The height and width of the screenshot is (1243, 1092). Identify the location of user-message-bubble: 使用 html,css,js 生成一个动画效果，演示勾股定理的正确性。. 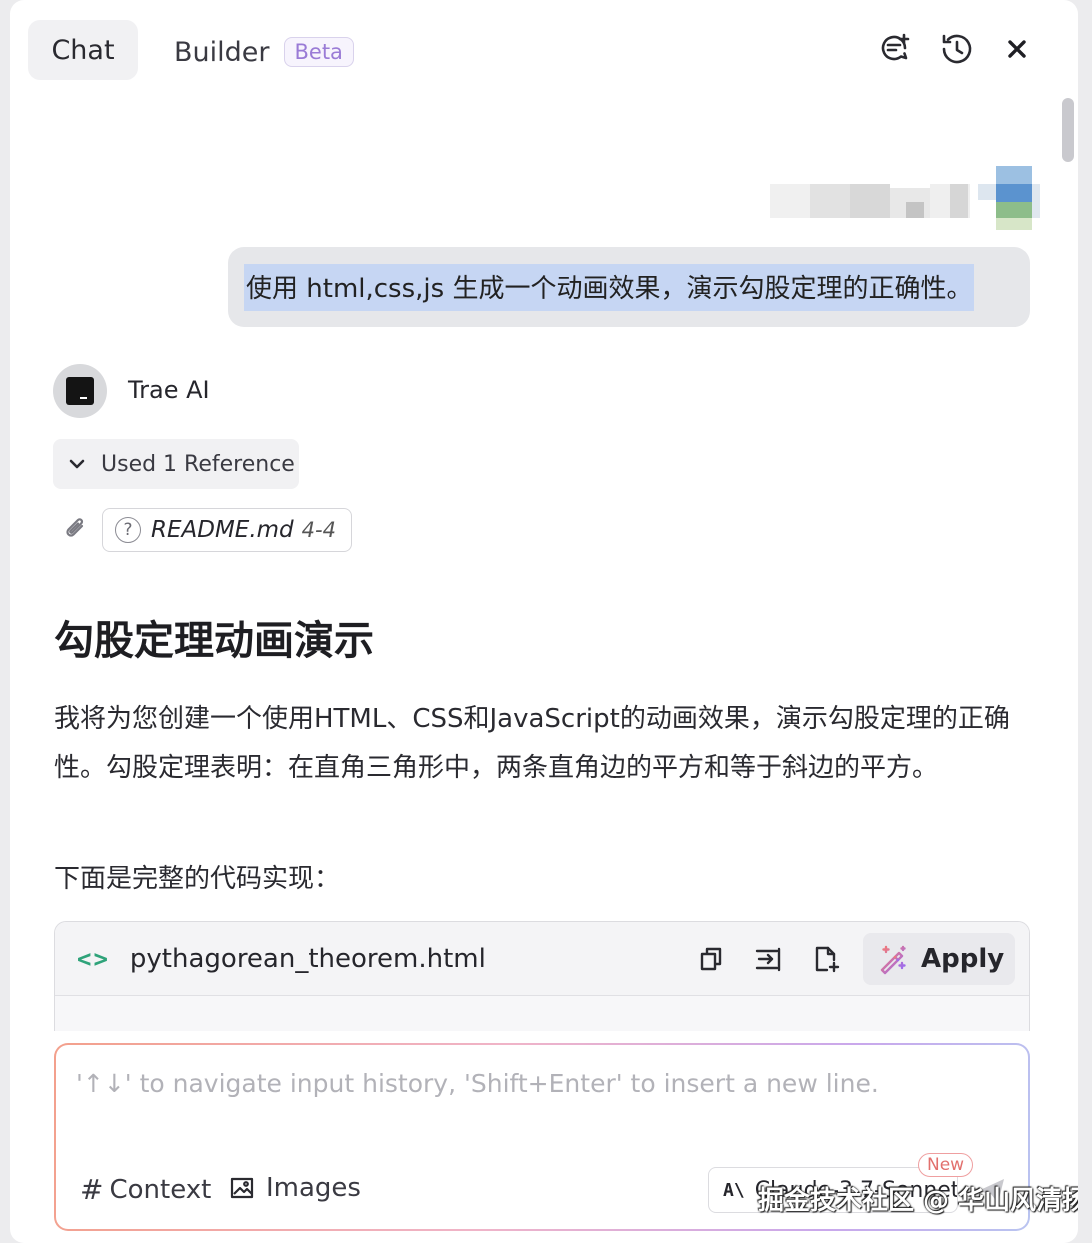
(629, 287).